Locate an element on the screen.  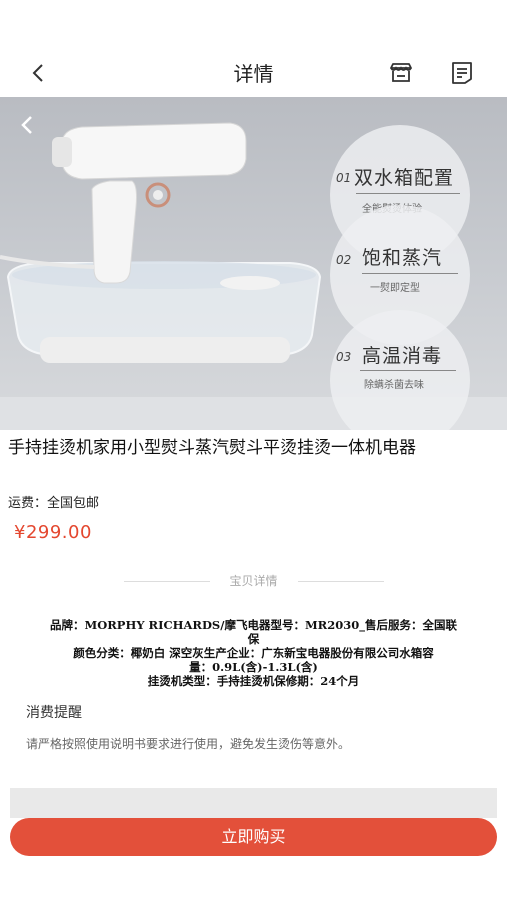
notice-title: 消费提醒 is located at coordinates (54, 713).